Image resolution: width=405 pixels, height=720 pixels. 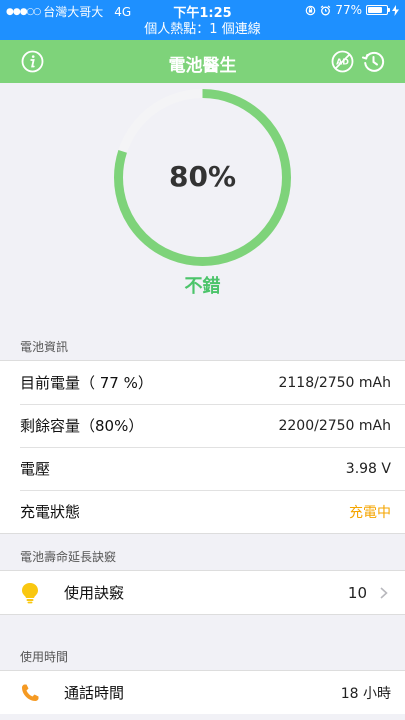 I want to click on row-voltage: 電壓 3.98 V, so click(x=202, y=468).